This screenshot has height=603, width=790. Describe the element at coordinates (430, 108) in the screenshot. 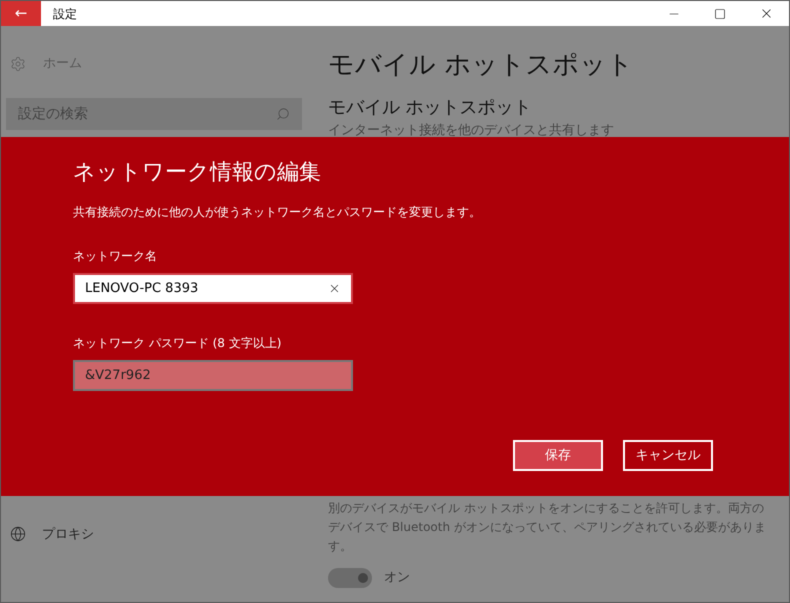

I see `section-title: モバイル ホットスポット` at that location.